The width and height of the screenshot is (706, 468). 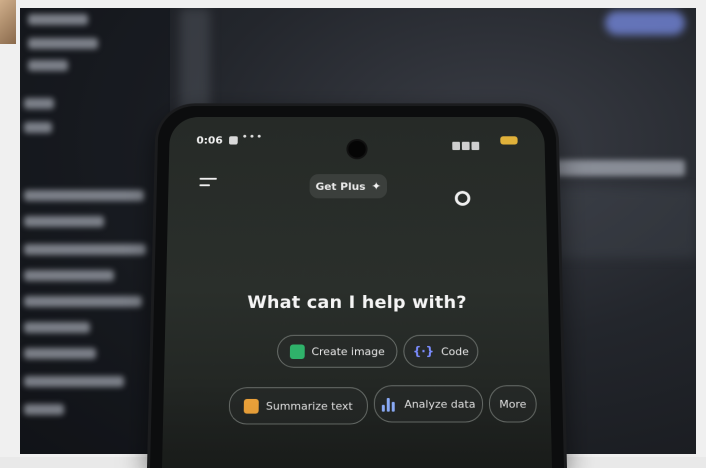 What do you see at coordinates (356, 149) in the screenshot?
I see `front-camera` at bounding box center [356, 149].